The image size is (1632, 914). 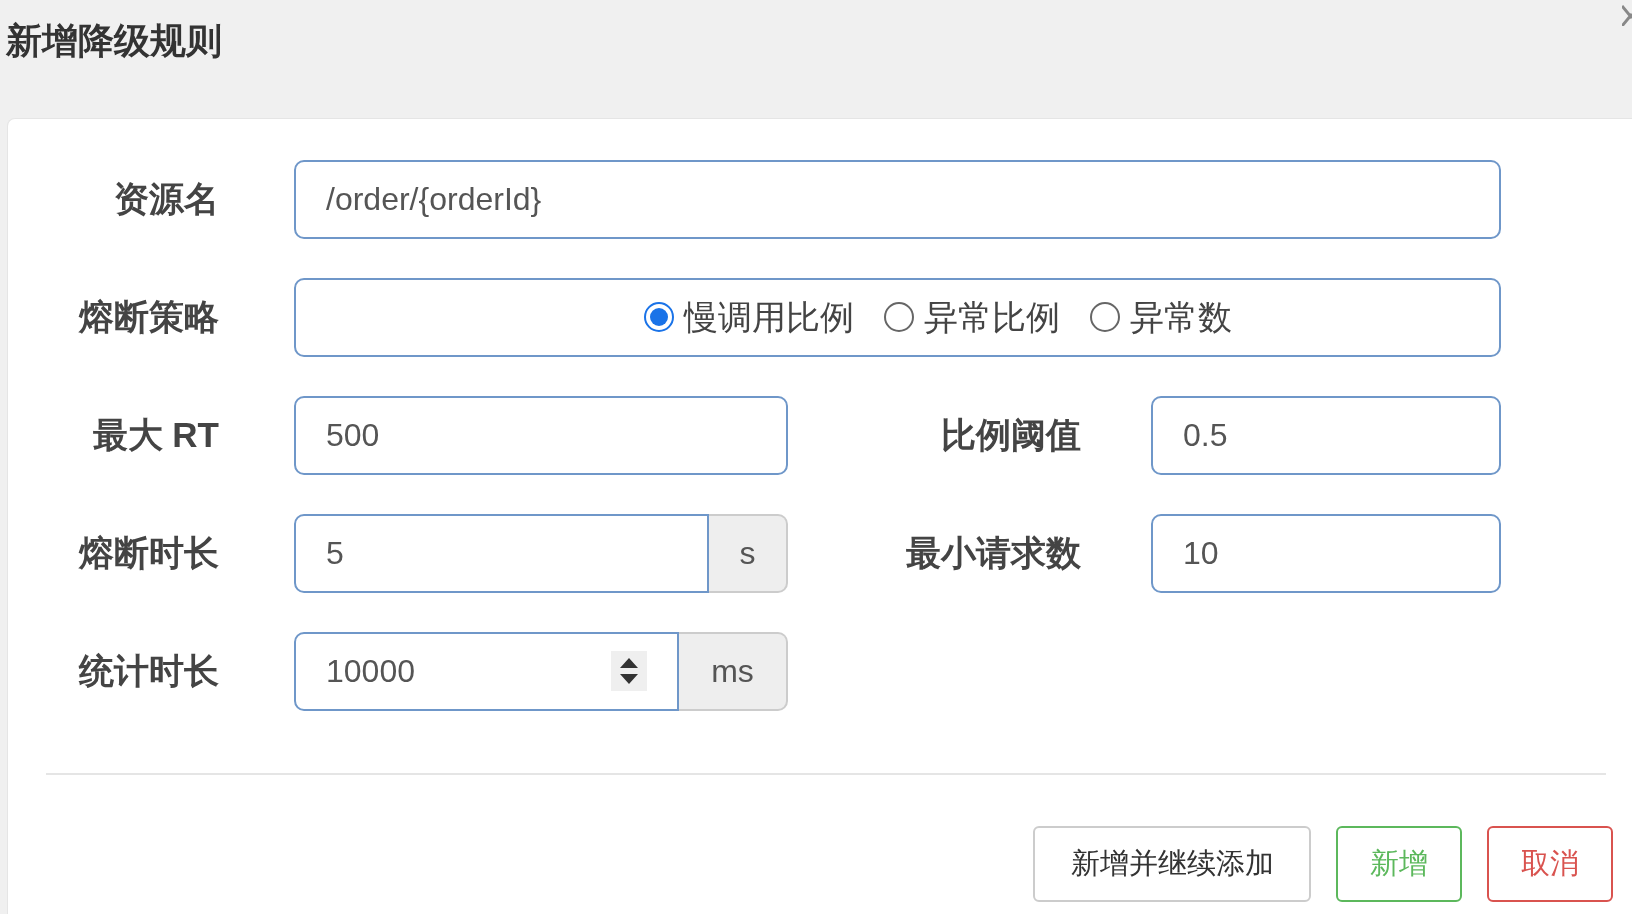 I want to click on input-field: 0.5, so click(x=1326, y=435).